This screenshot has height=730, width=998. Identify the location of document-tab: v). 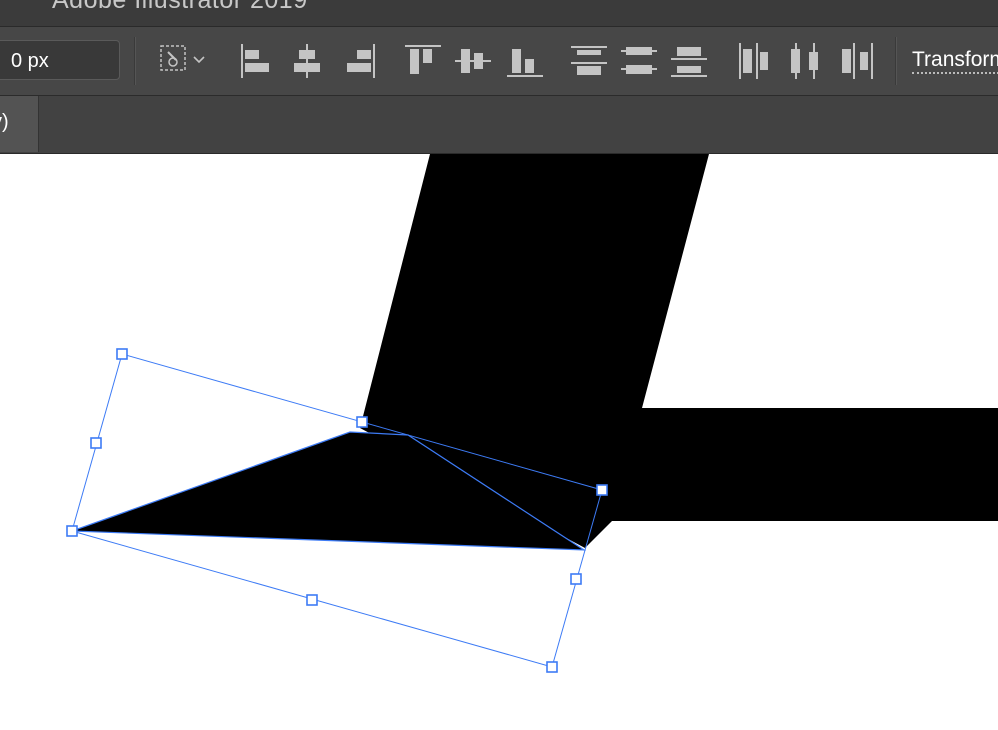
(19, 124).